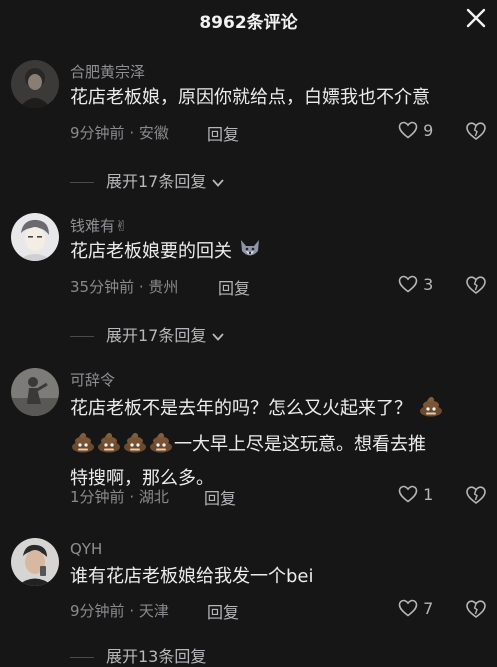  I want to click on comment-location: 天津, so click(153, 611).